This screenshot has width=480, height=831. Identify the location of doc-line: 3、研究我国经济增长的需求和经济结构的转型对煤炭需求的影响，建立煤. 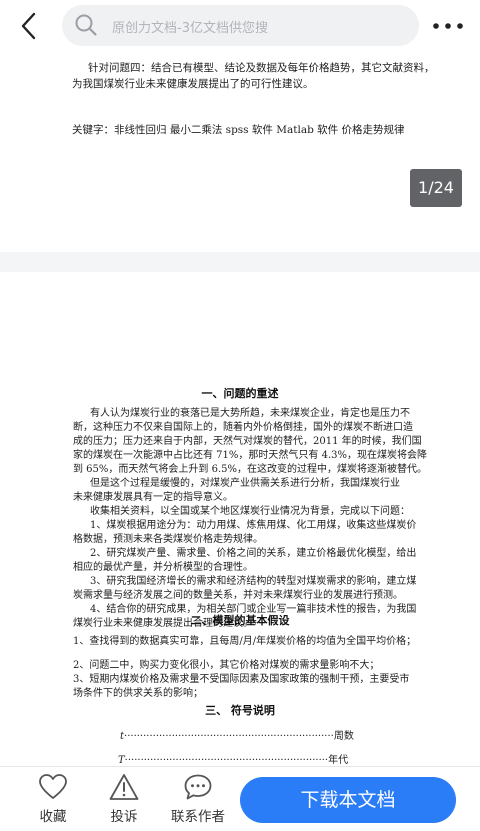
(253, 581).